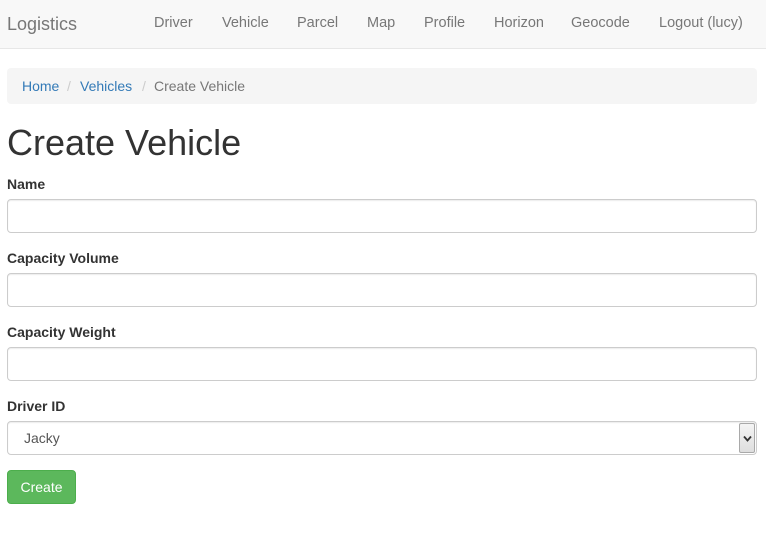 The width and height of the screenshot is (766, 546). I want to click on capacity-weight-label: Capacity Weight, so click(61, 332).